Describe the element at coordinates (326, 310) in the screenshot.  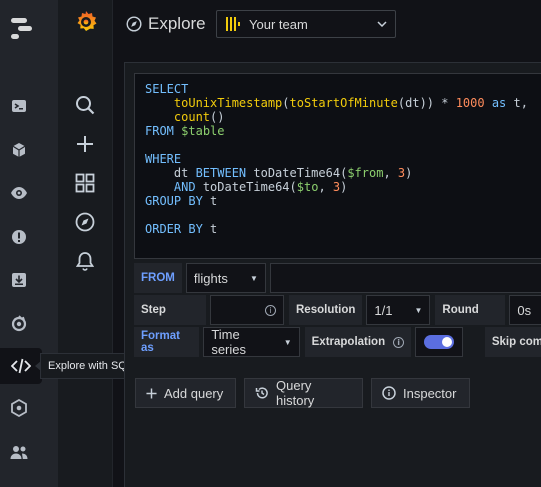
I see `resolution-label: Resolution` at that location.